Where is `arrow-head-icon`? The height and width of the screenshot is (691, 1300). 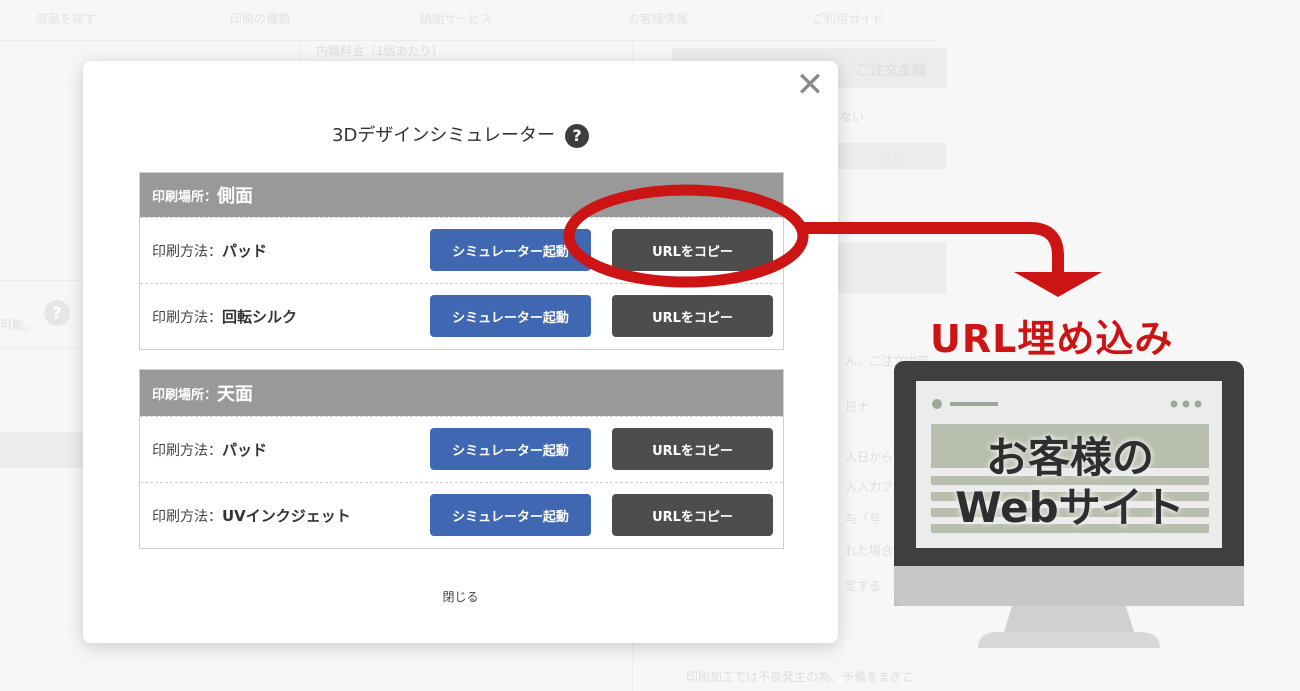
arrow-head-icon is located at coordinates (1058, 284).